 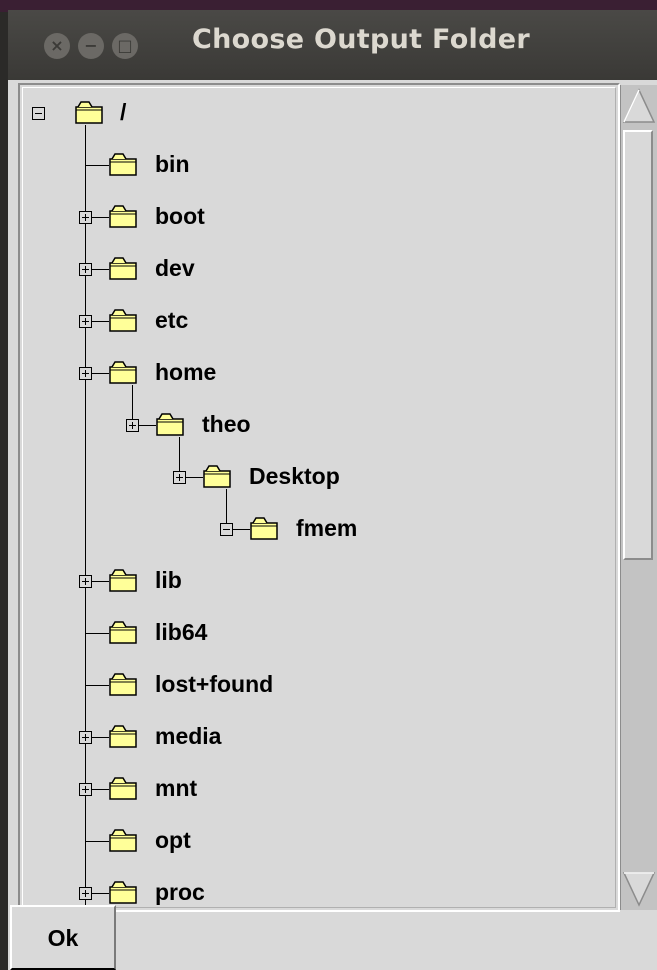 What do you see at coordinates (63, 937) in the screenshot?
I see `ok-button: Ok` at bounding box center [63, 937].